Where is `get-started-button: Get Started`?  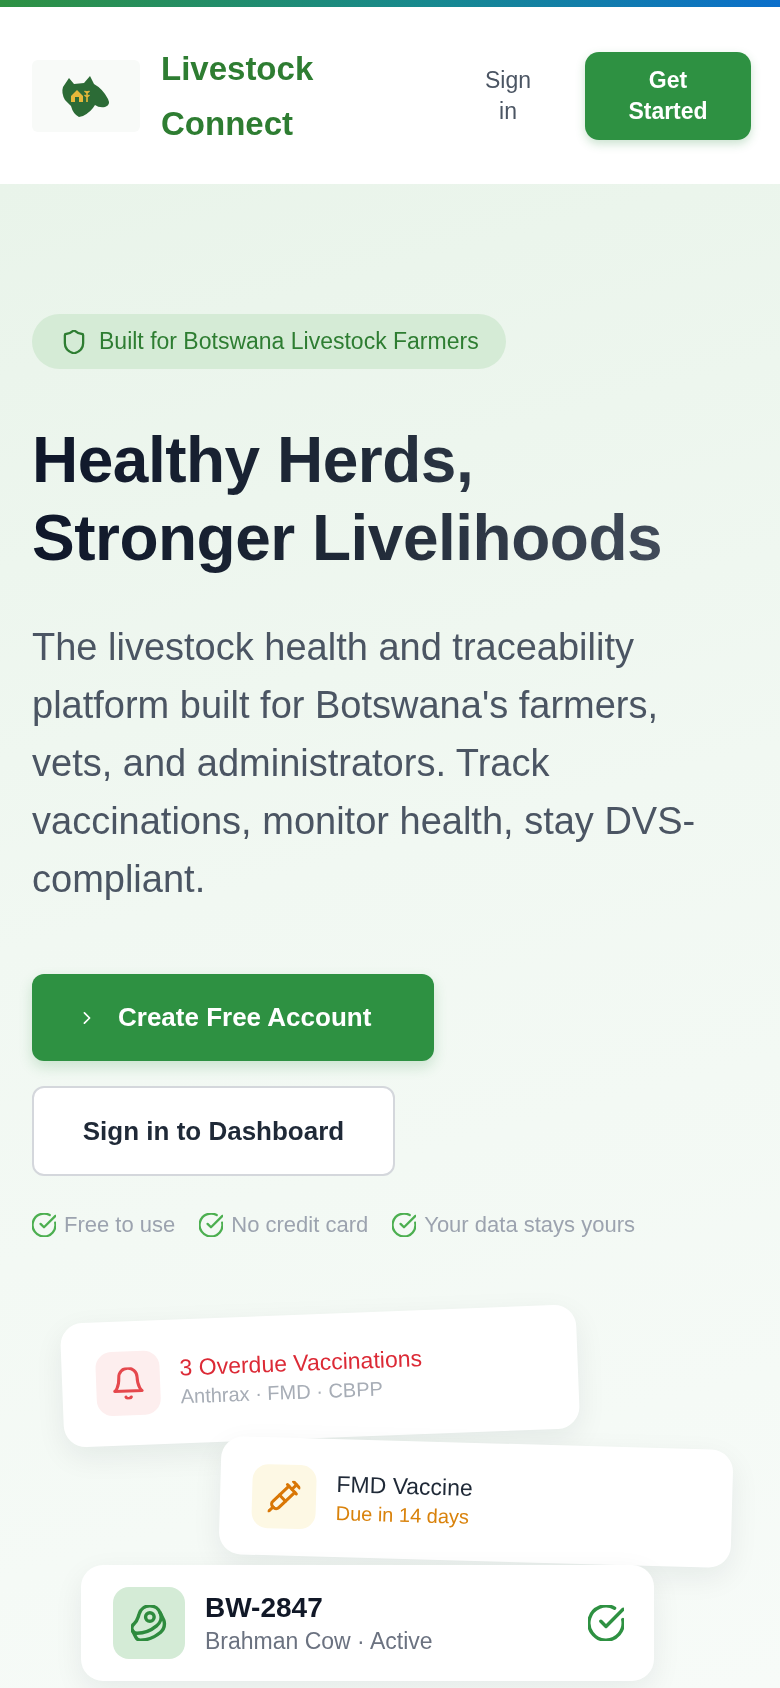
get-started-button: Get Started is located at coordinates (668, 95).